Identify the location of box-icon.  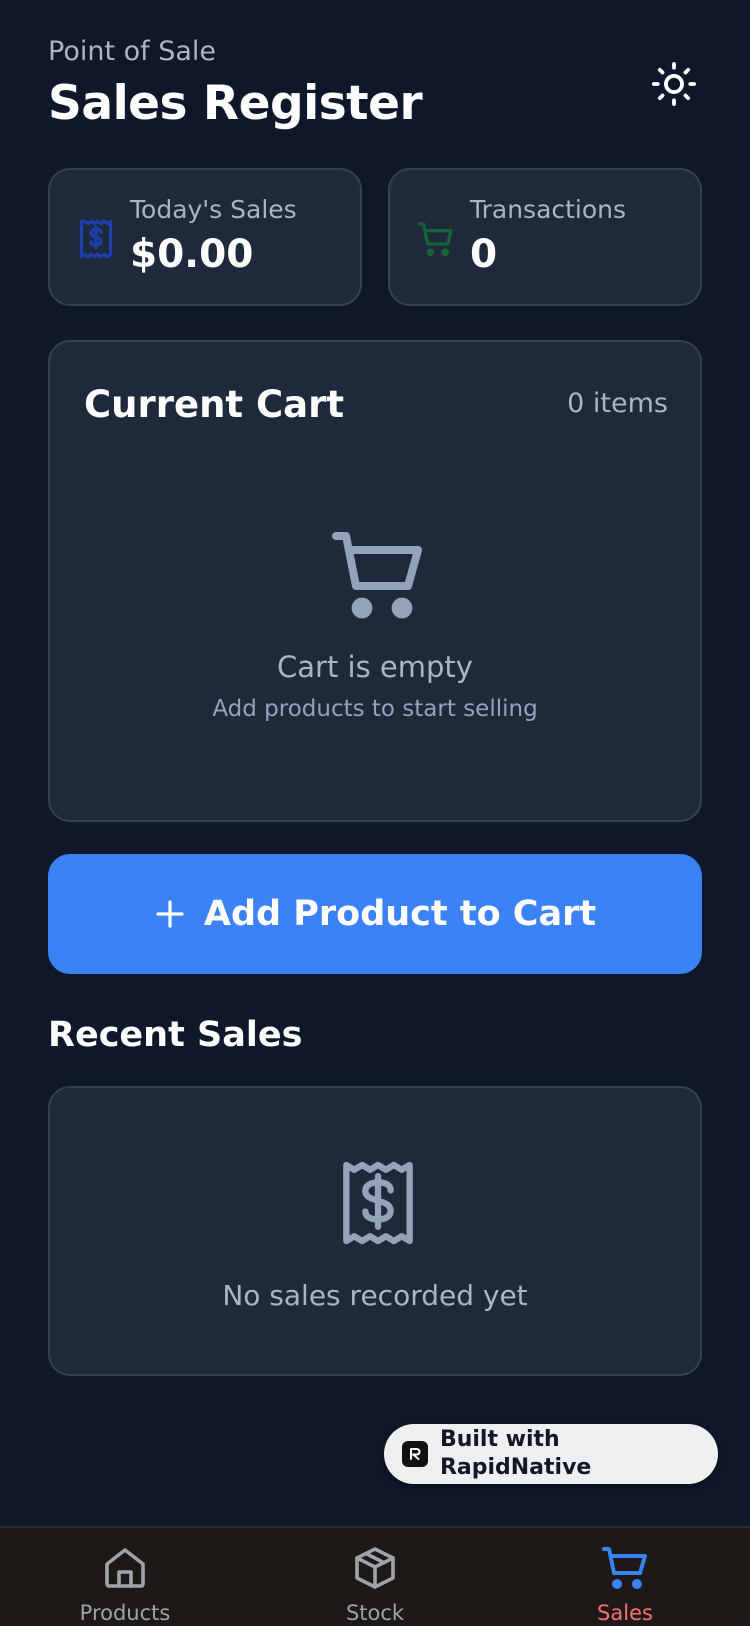
(375, 1568).